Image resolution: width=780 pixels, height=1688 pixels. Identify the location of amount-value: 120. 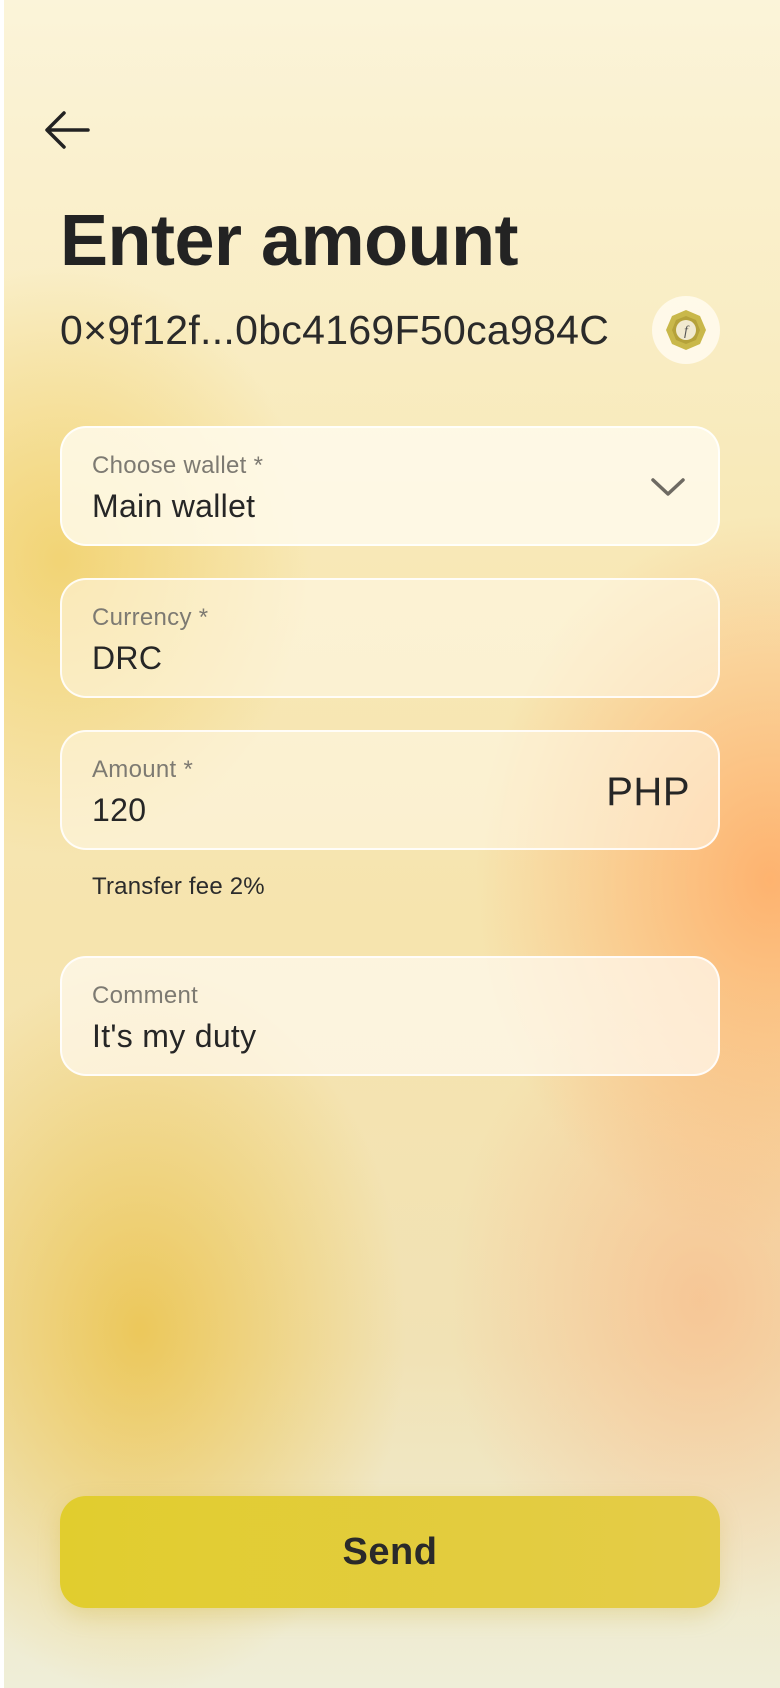
(119, 810).